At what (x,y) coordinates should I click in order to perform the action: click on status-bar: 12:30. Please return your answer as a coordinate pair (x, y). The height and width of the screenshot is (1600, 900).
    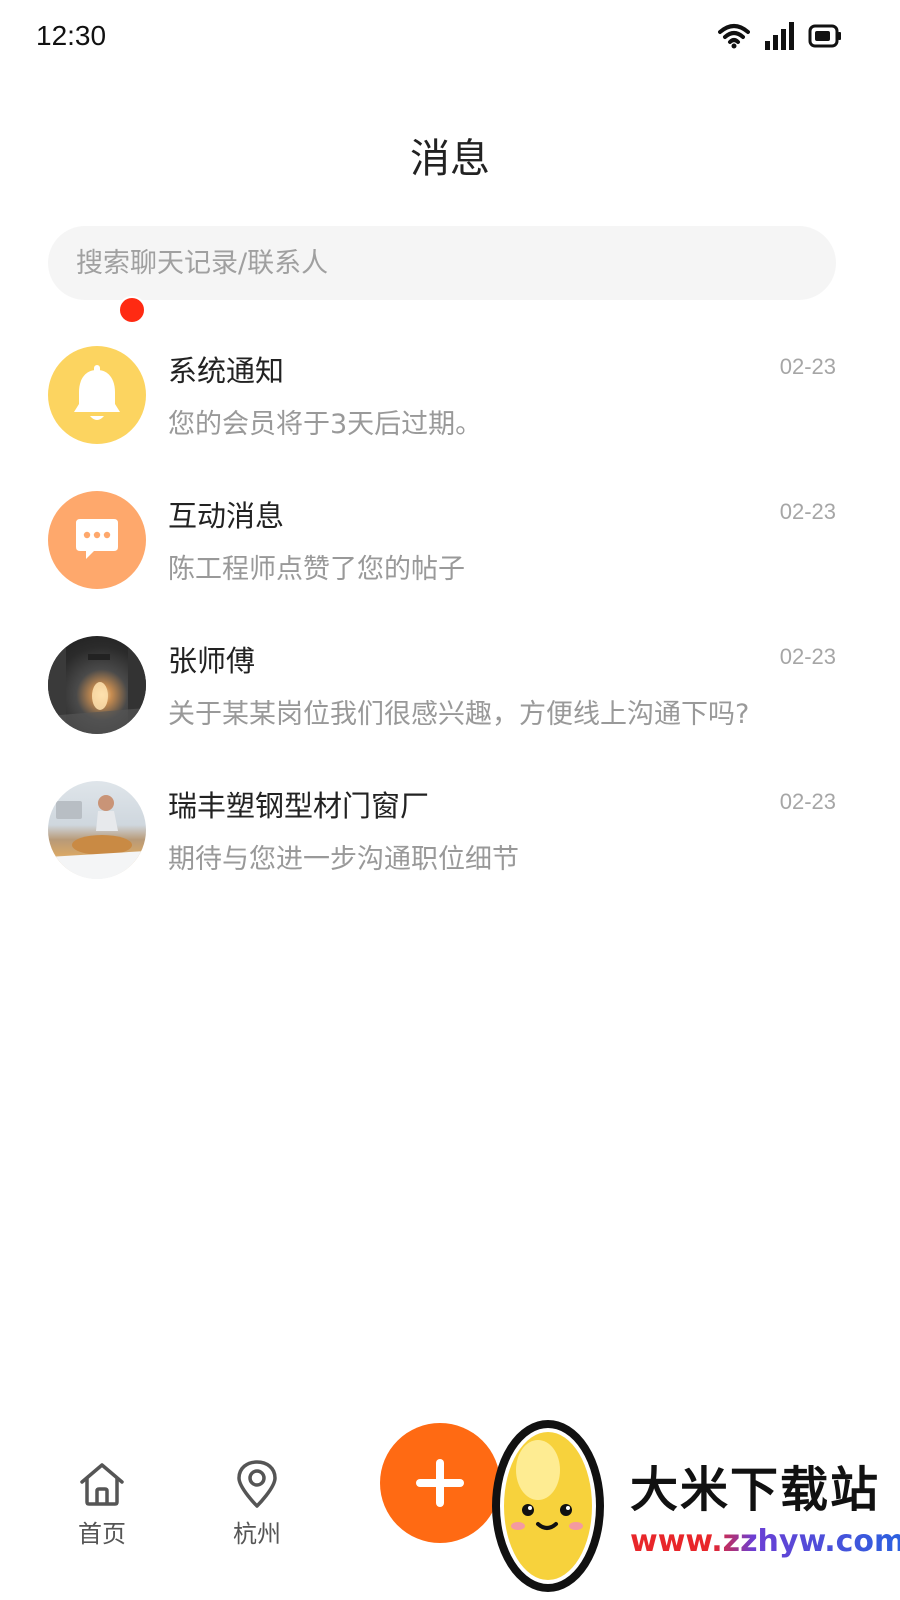
    Looking at the image, I should click on (450, 40).